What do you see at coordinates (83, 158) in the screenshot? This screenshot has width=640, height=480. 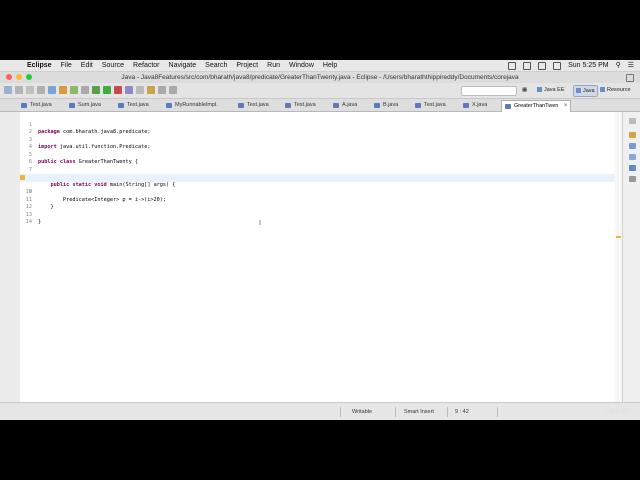 I see `code-line: 5 public class GreaterThanTwenty {` at bounding box center [83, 158].